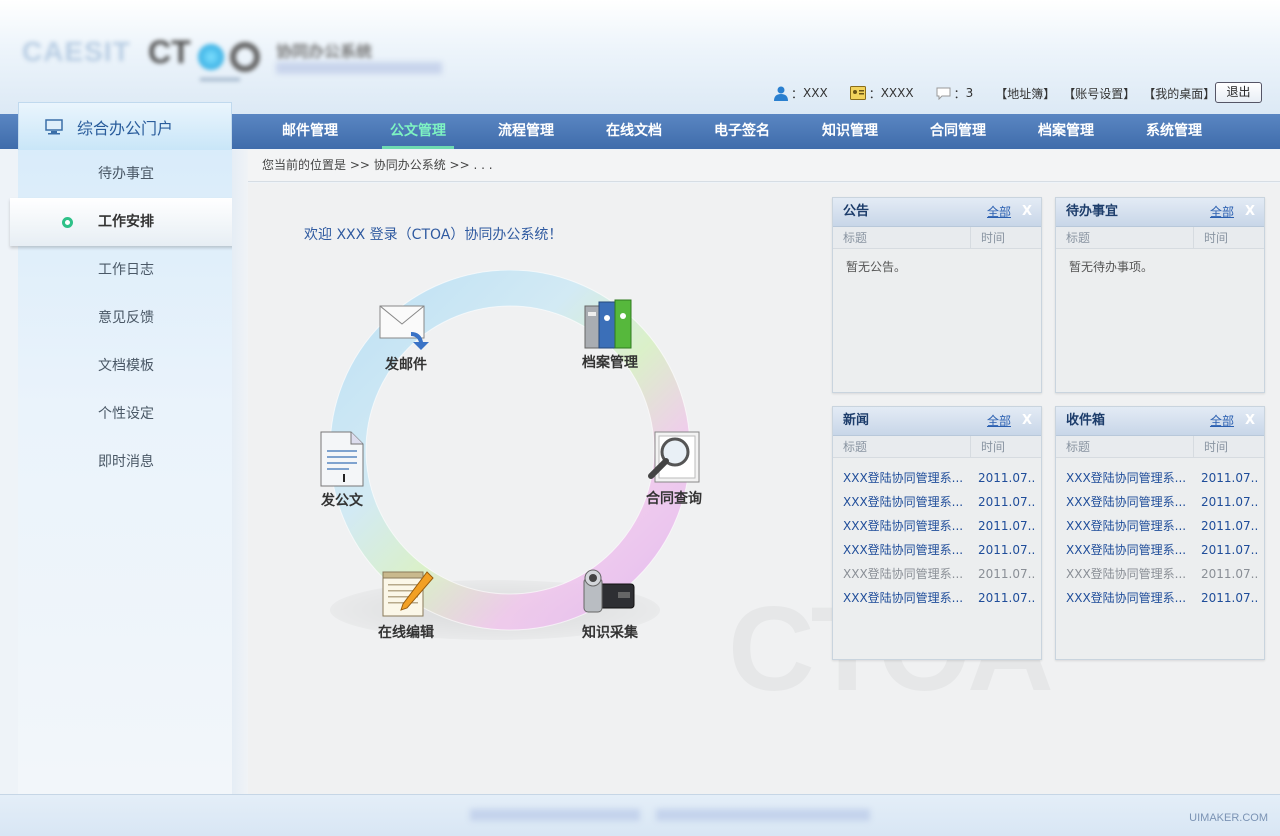  Describe the element at coordinates (1174, 131) in the screenshot. I see `nav-system: 系统管理` at that location.